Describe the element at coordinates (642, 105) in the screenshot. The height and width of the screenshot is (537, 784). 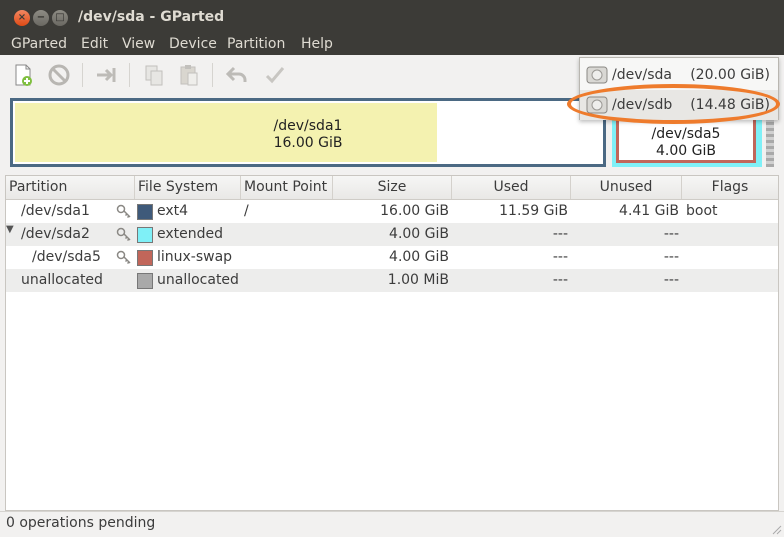
I see `device-name: /dev/sdb` at that location.